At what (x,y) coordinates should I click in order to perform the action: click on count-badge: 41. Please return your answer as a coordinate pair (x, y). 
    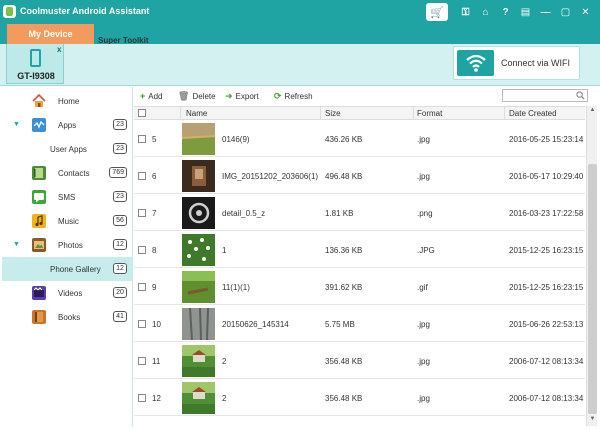
    Looking at the image, I should click on (120, 316).